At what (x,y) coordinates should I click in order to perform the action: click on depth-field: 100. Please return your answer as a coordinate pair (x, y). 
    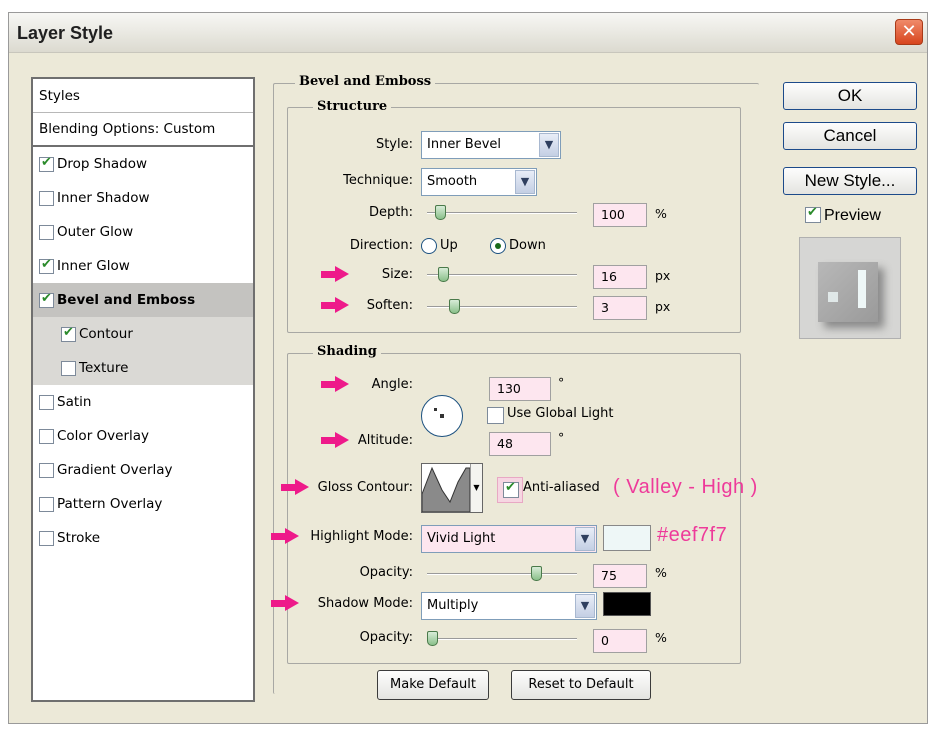
    Looking at the image, I should click on (620, 215).